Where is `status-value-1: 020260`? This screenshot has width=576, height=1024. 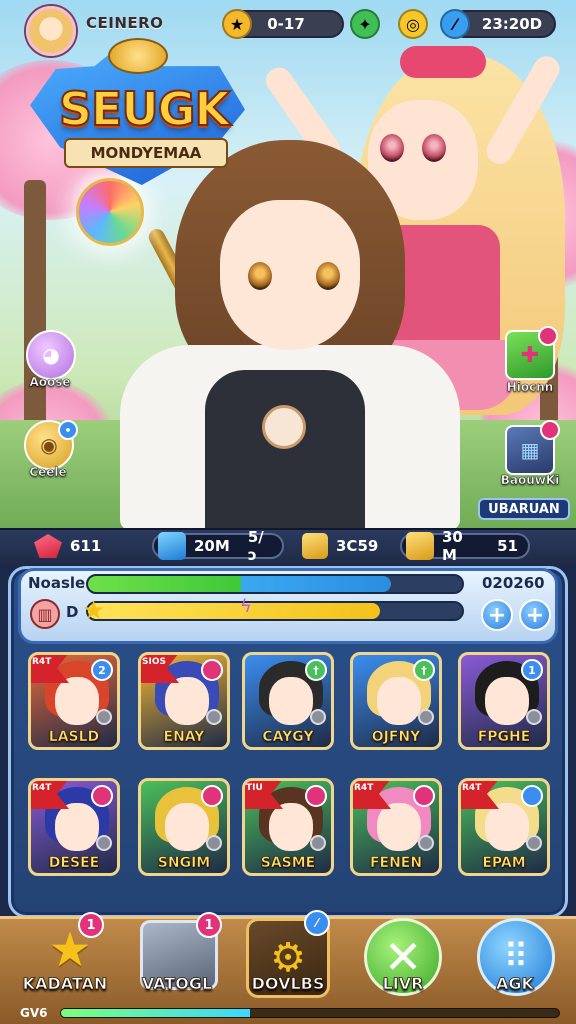
status-value-1: 020260 is located at coordinates (513, 583).